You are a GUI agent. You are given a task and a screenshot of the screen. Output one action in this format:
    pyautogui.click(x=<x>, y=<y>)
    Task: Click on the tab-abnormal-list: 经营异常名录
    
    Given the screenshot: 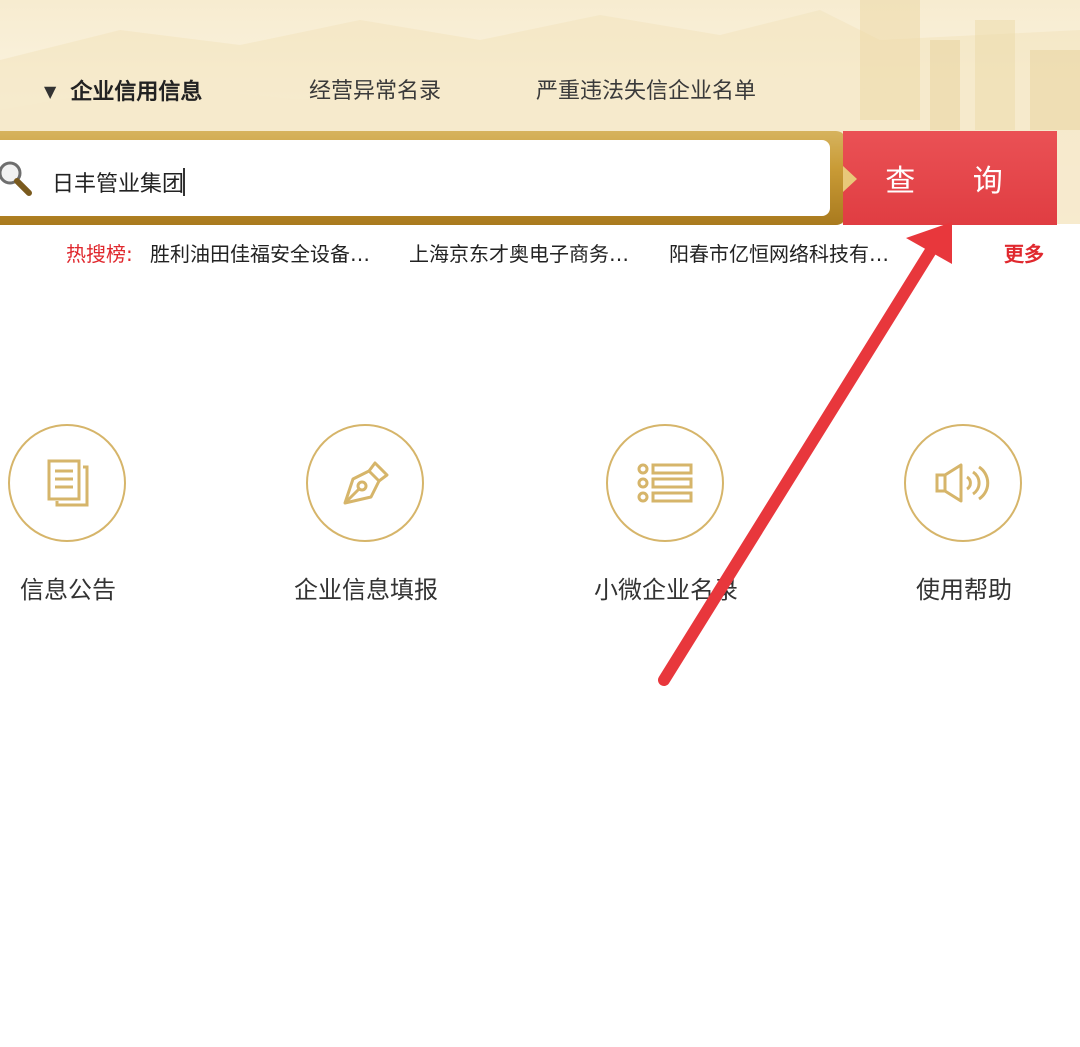 What is the action you would take?
    pyautogui.click(x=375, y=92)
    